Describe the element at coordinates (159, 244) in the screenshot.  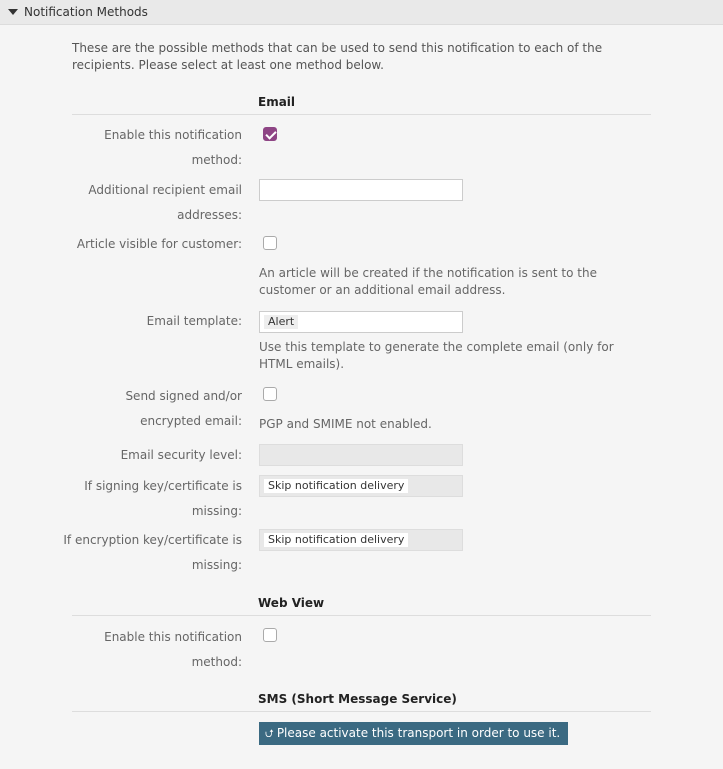
I see `article-visible-label: Article visible for customer:` at that location.